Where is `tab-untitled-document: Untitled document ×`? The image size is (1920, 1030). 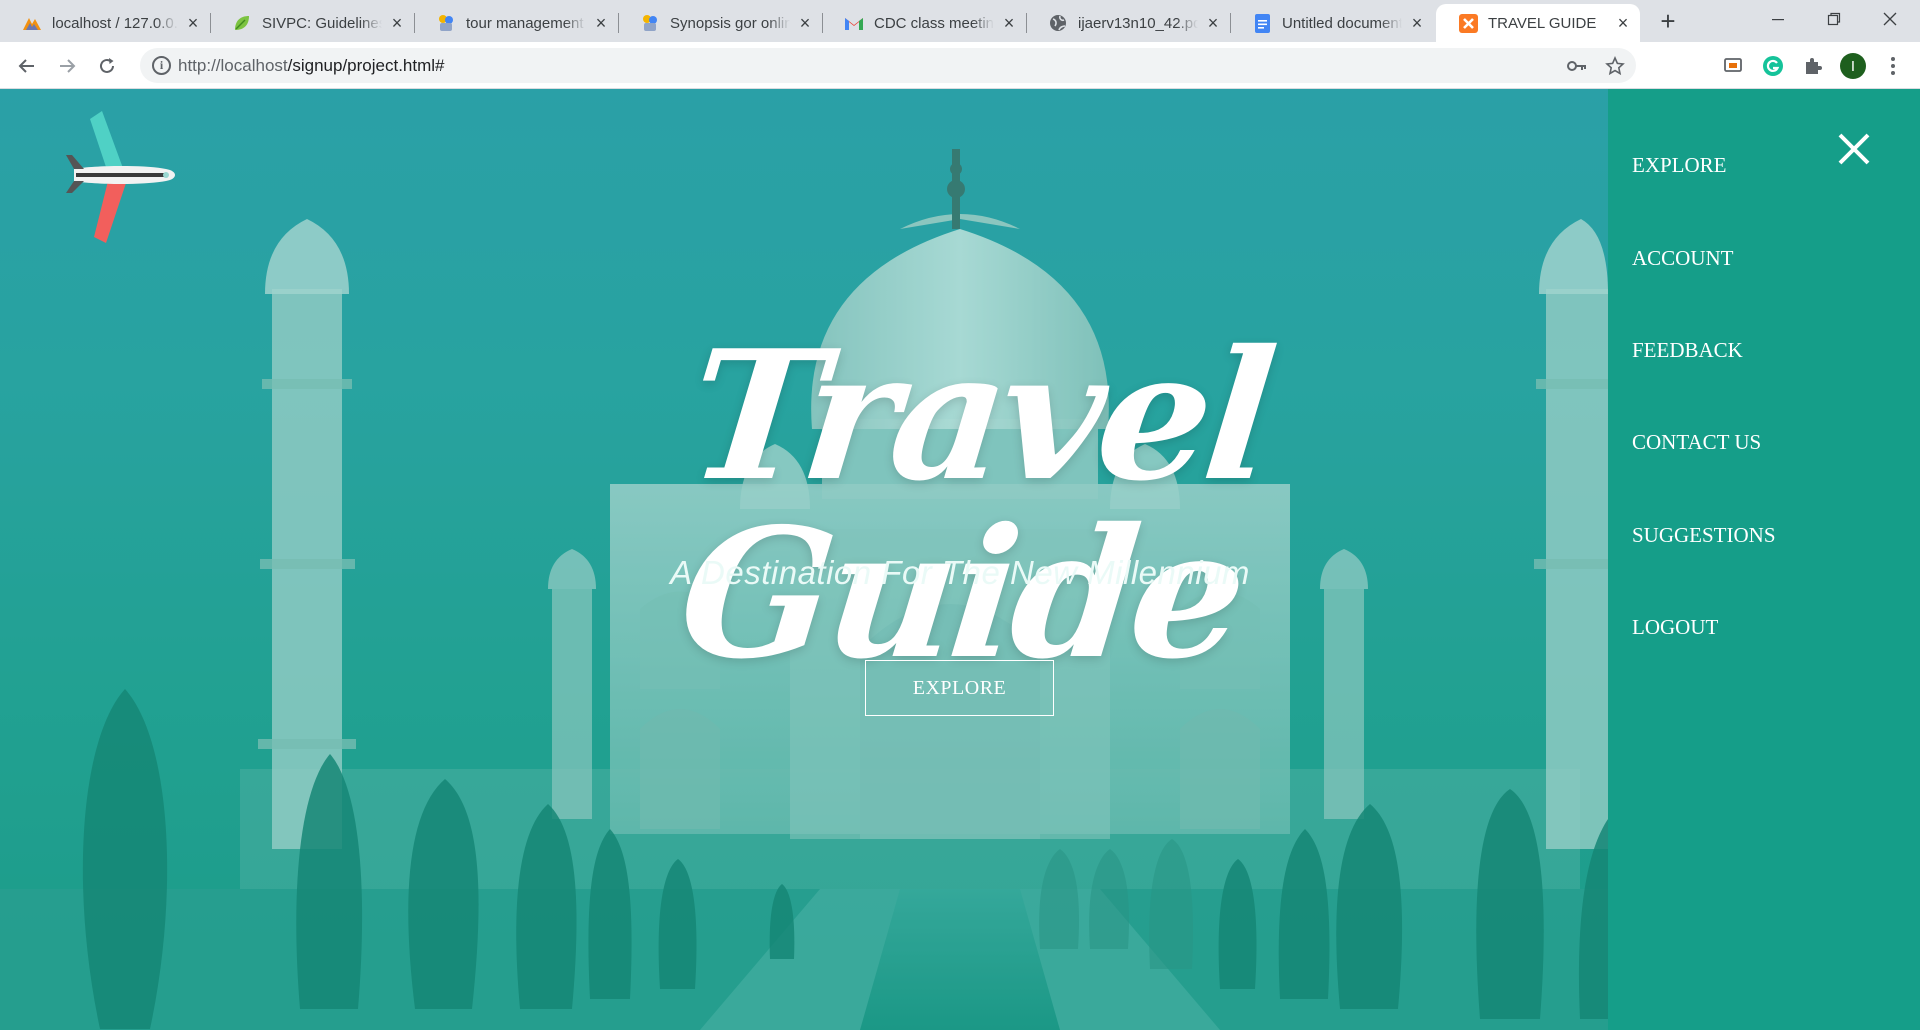
tab-untitled-document: Untitled document × is located at coordinates (1332, 23).